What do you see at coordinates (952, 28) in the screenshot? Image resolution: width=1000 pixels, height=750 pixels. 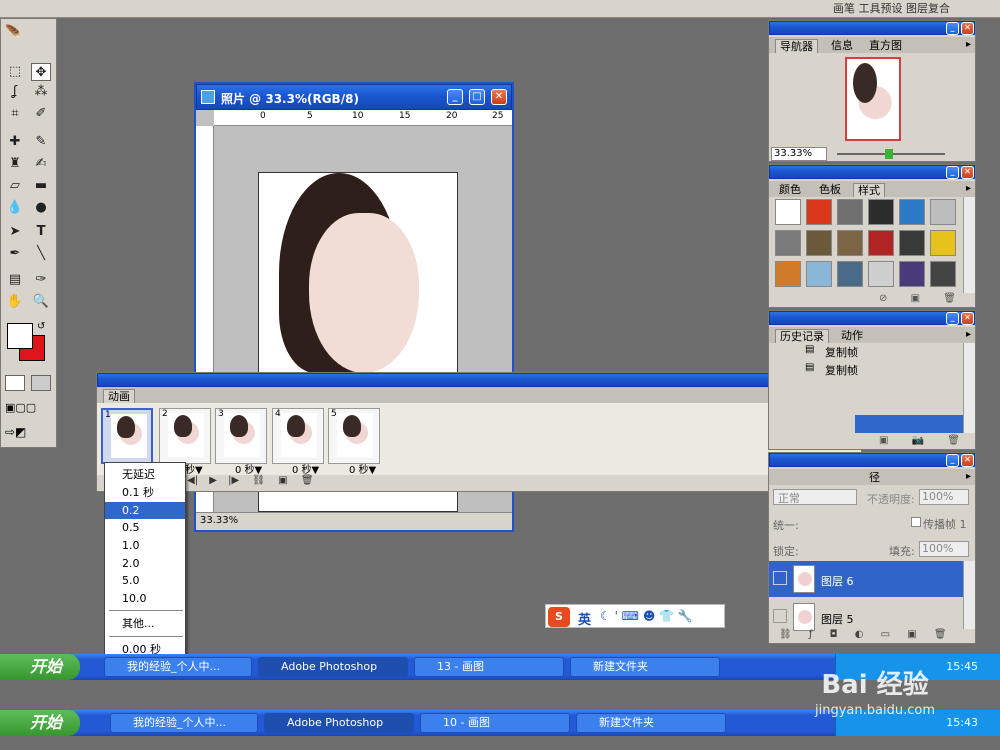 I see `navigator-minimize-button: _` at bounding box center [952, 28].